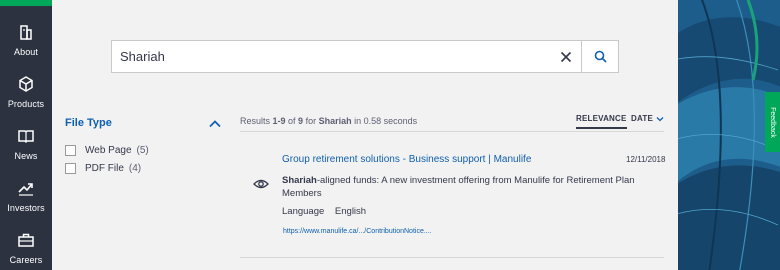  I want to click on sort-date-label: DATE, so click(642, 118).